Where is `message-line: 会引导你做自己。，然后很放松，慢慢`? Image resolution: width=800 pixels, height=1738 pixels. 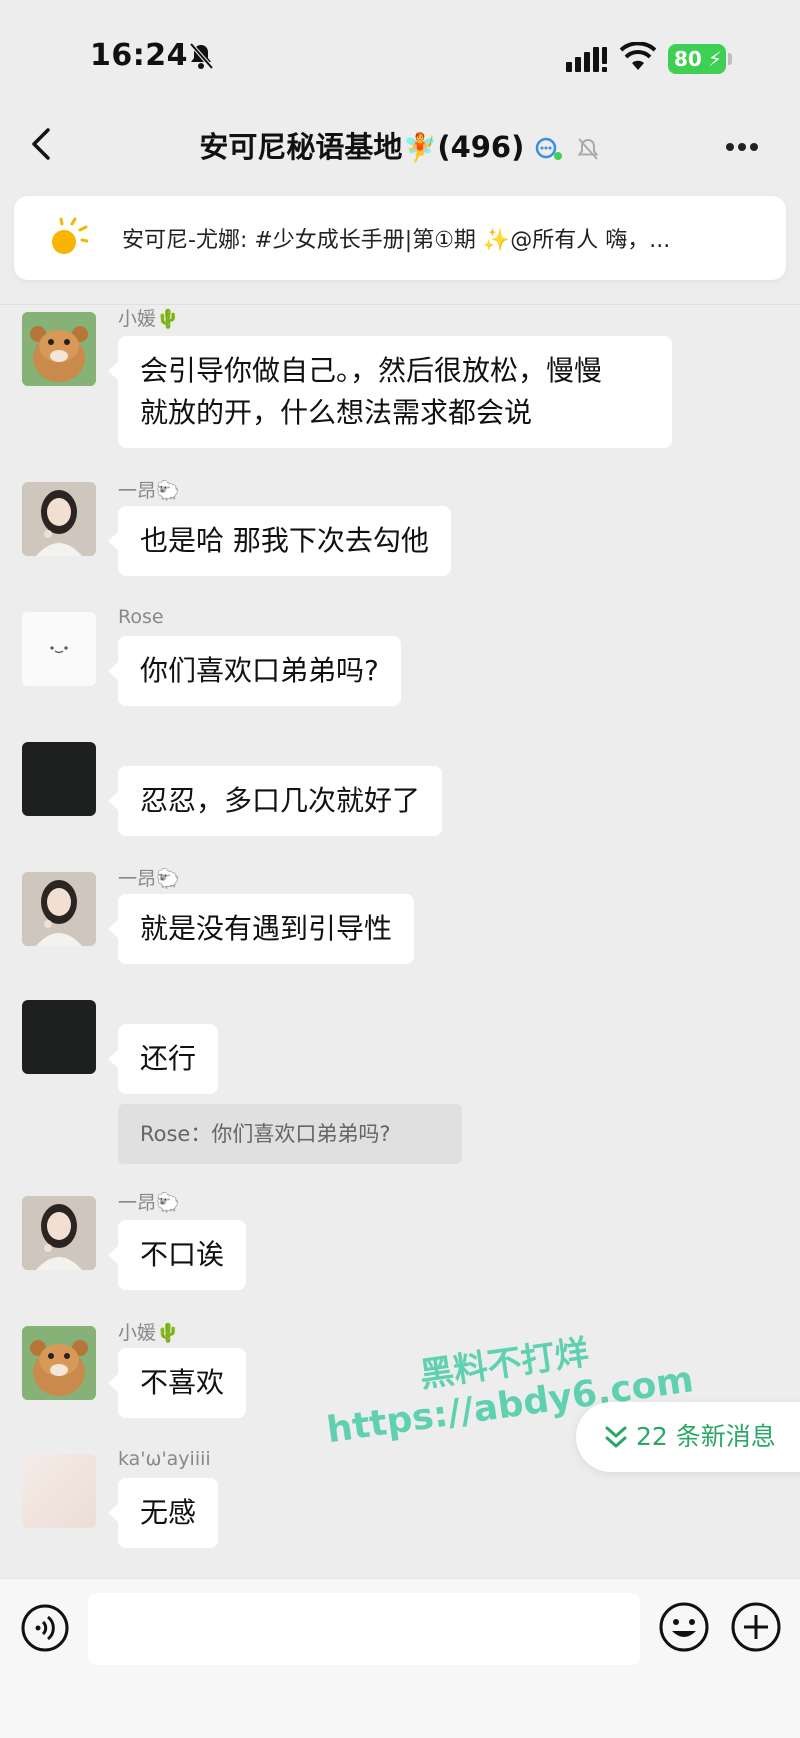 message-line: 会引导你做自己。，然后很放松，慢慢 is located at coordinates (371, 370).